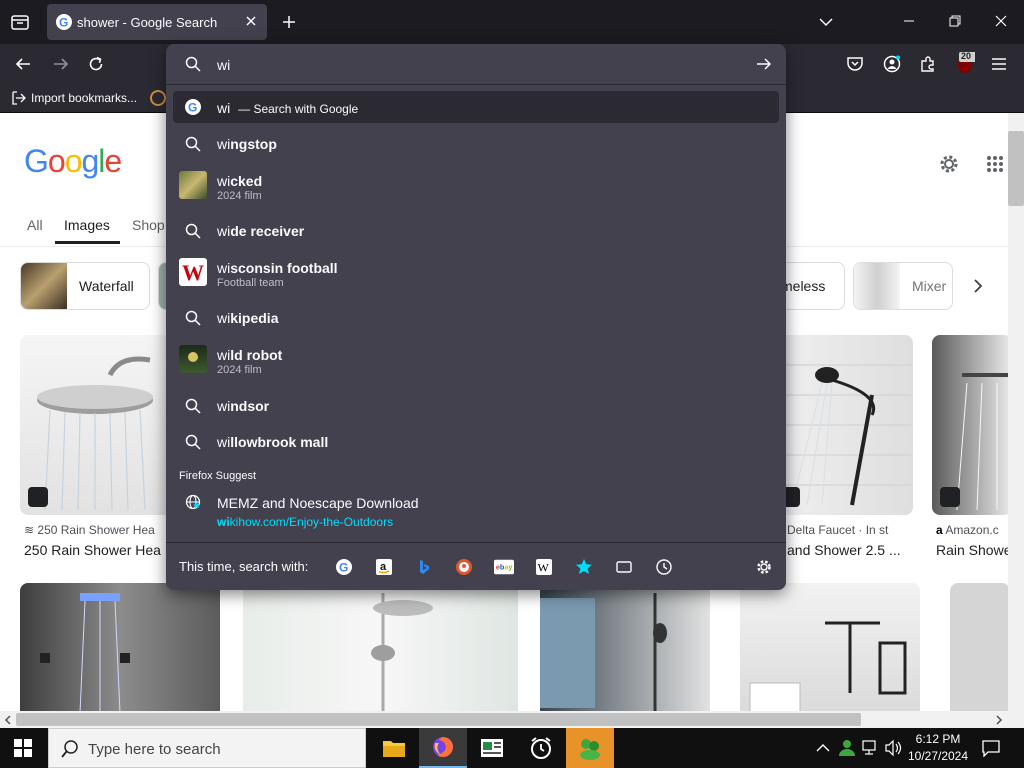 The width and height of the screenshot is (1024, 768). I want to click on suggestion-row: windsor, so click(476, 406).